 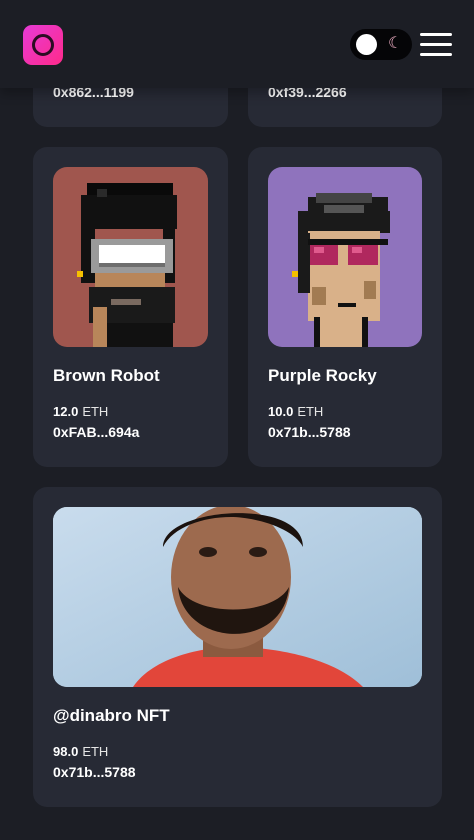 I want to click on nft-price: 98.0 ETH, so click(x=80, y=751).